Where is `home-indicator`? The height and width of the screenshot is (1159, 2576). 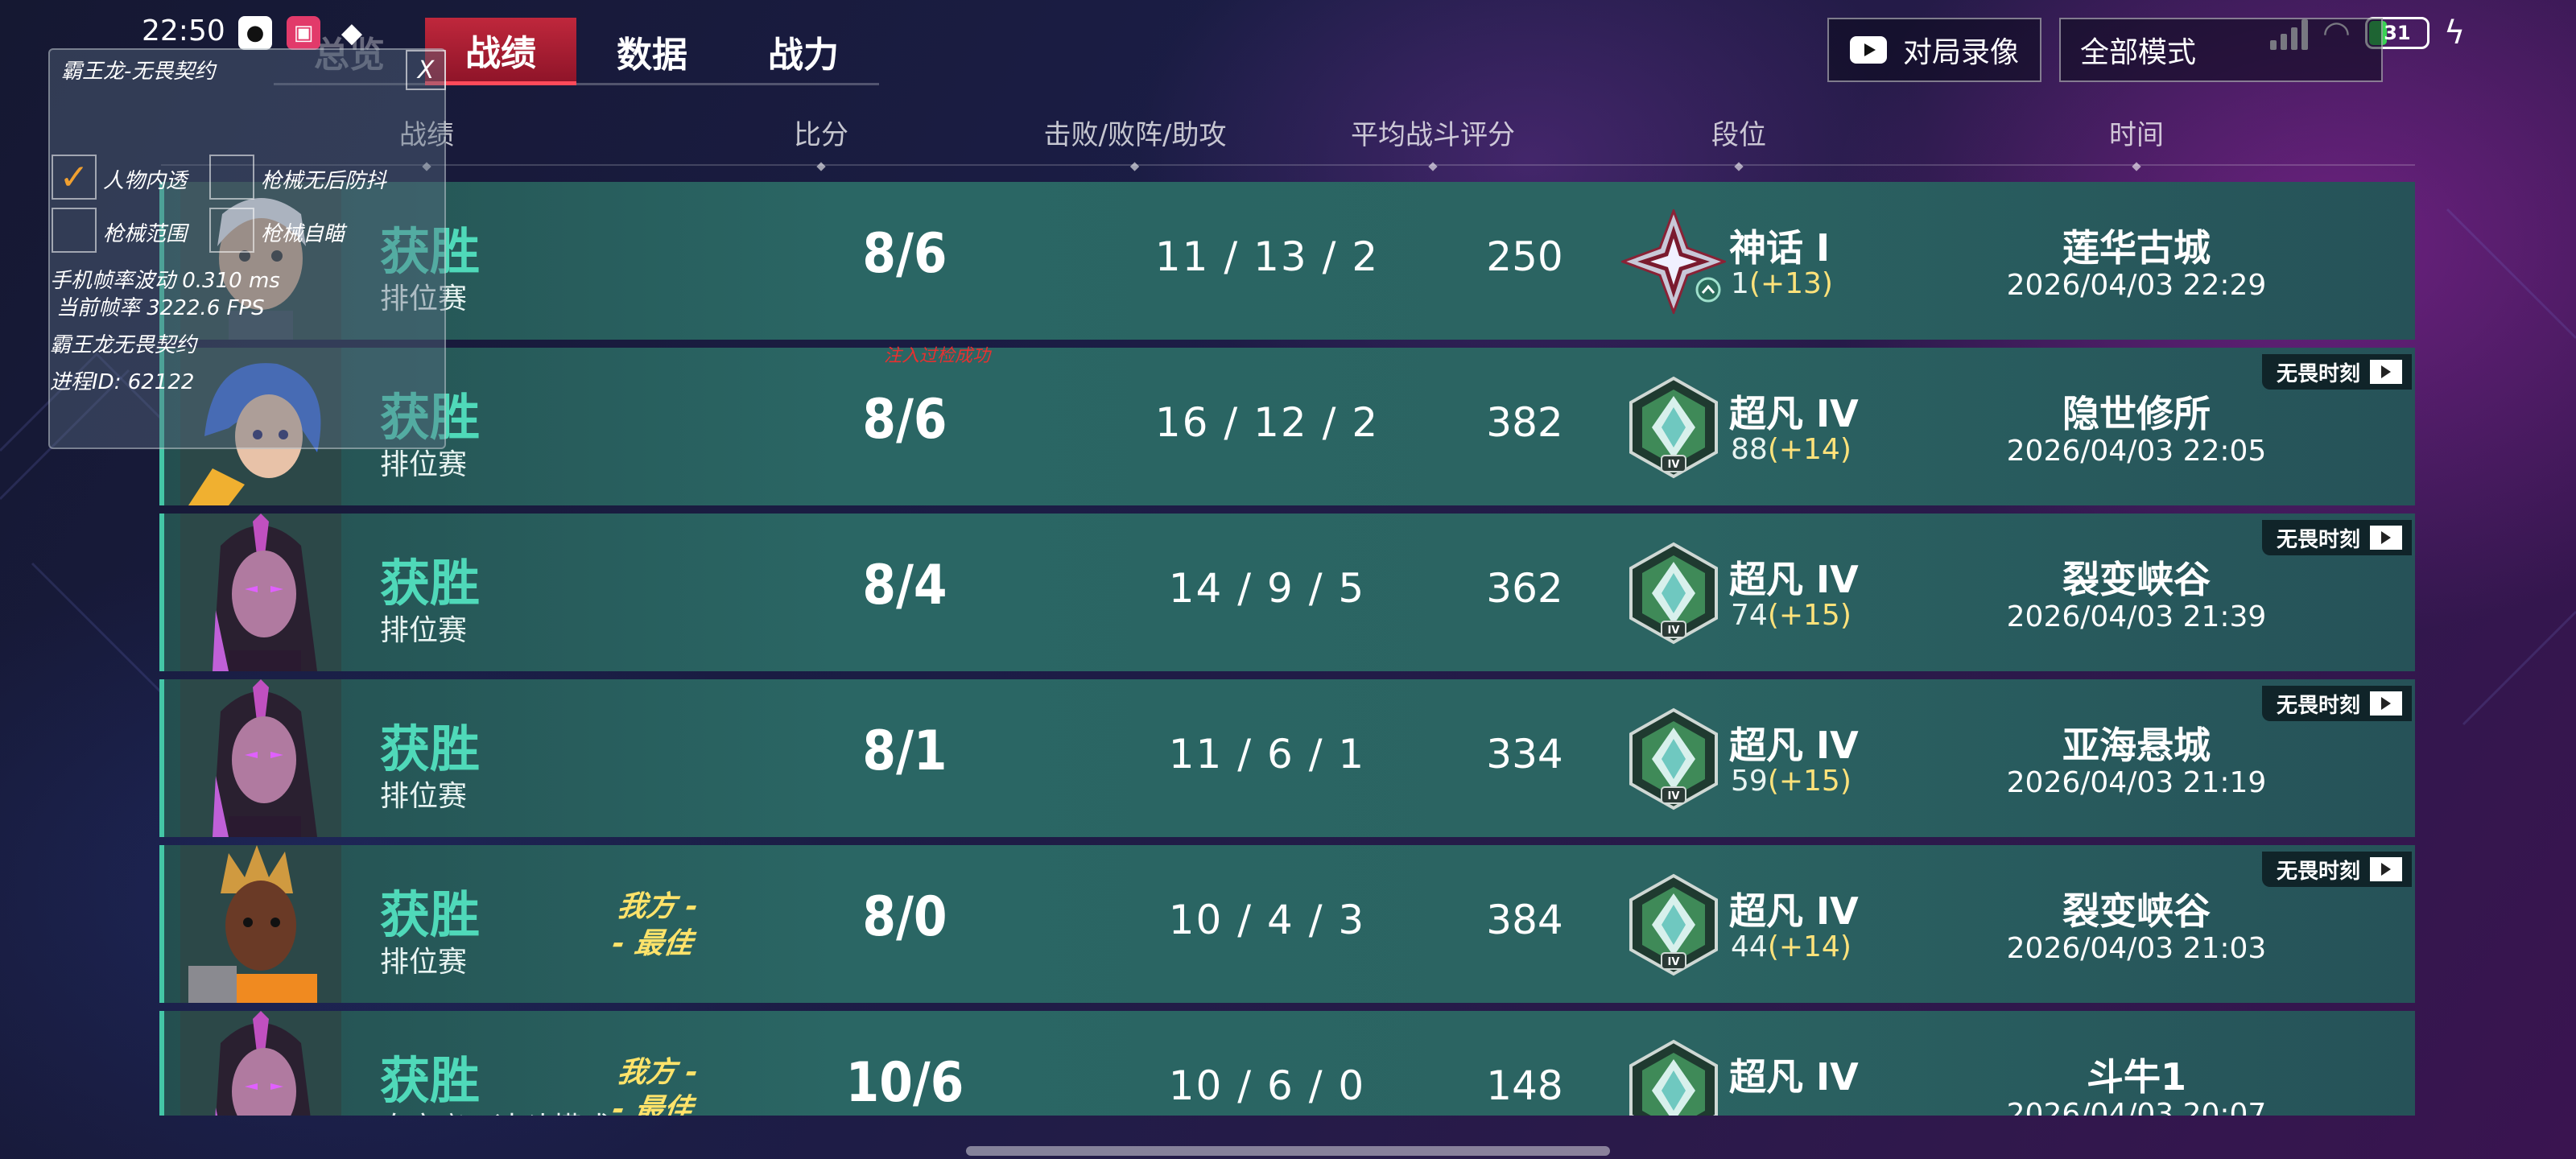
home-indicator is located at coordinates (1288, 1151).